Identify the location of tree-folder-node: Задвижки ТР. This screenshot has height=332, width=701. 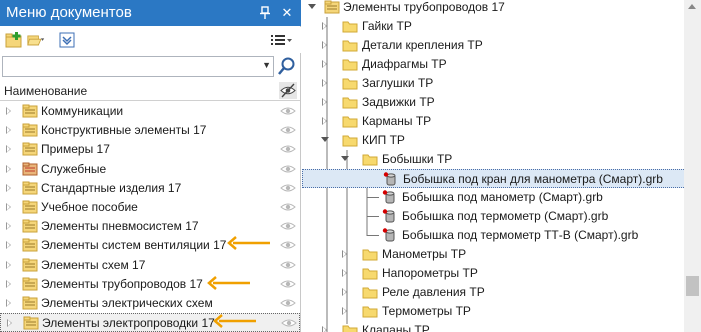
(492, 102).